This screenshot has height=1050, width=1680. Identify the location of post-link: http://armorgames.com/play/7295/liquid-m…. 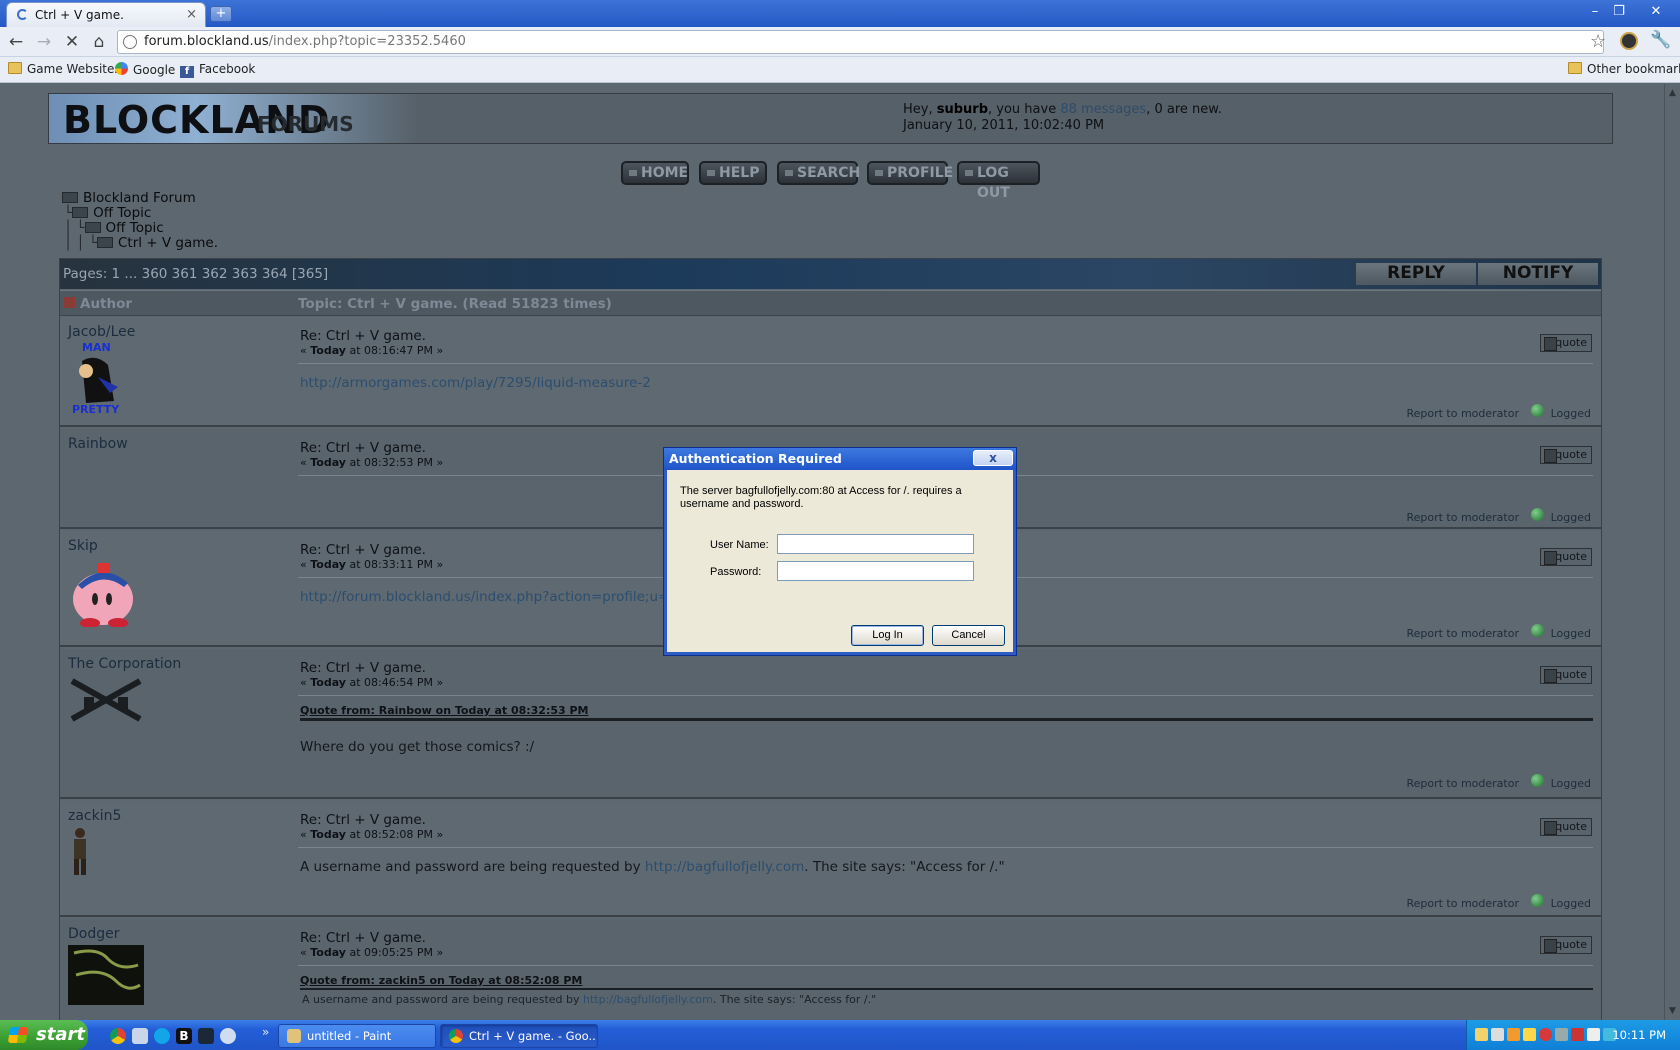
(475, 383).